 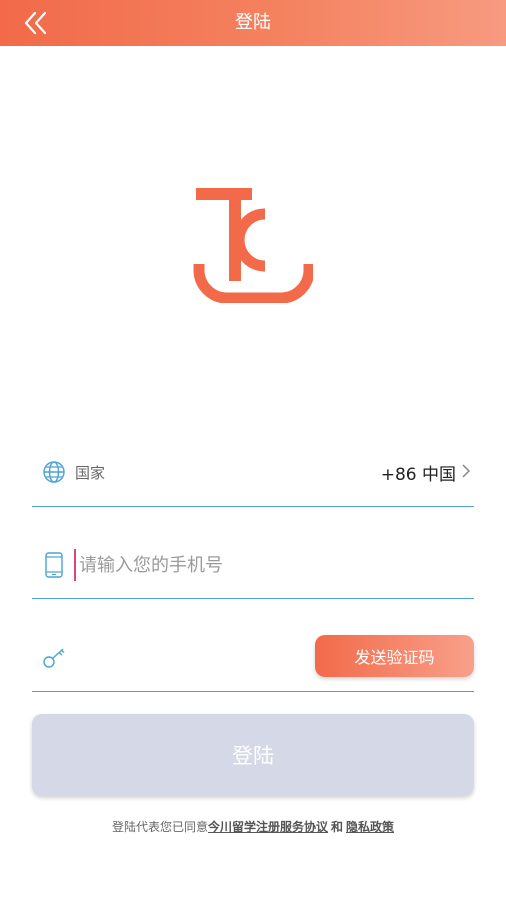 I want to click on country-code-value: +86 中国, so click(x=418, y=475).